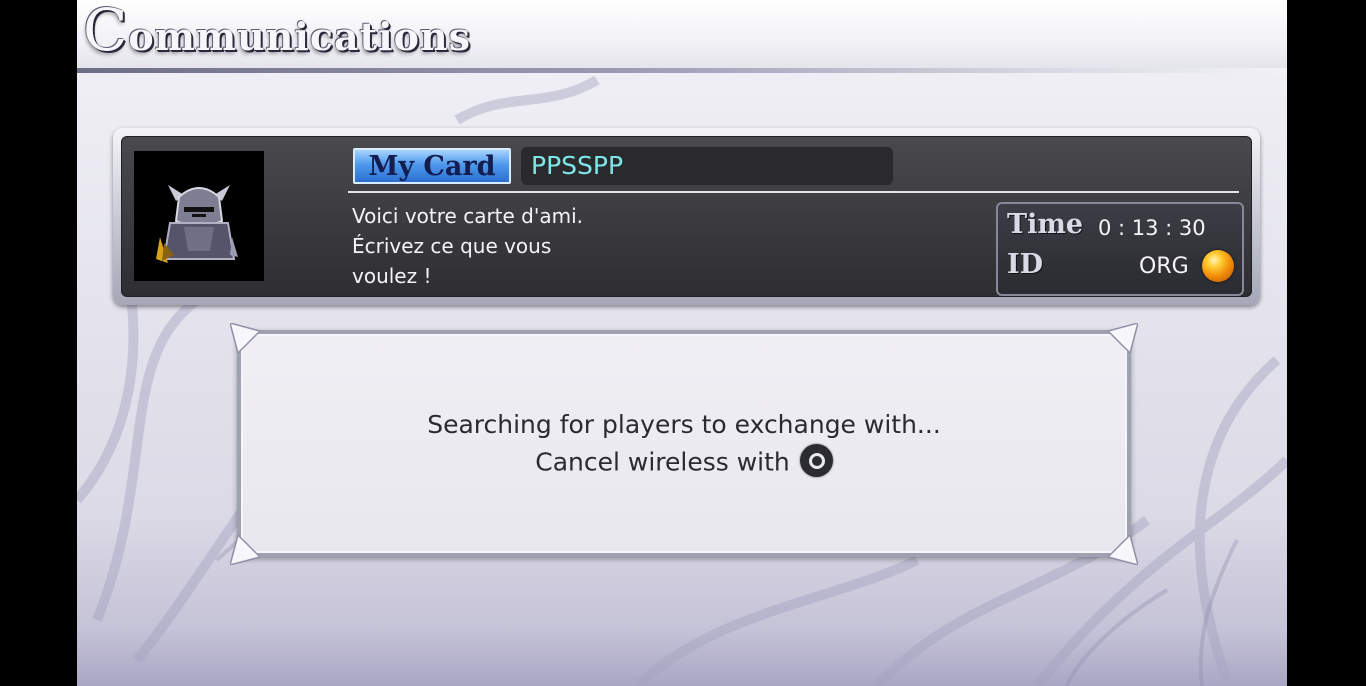  I want to click on id-value: ORG, so click(1164, 266).